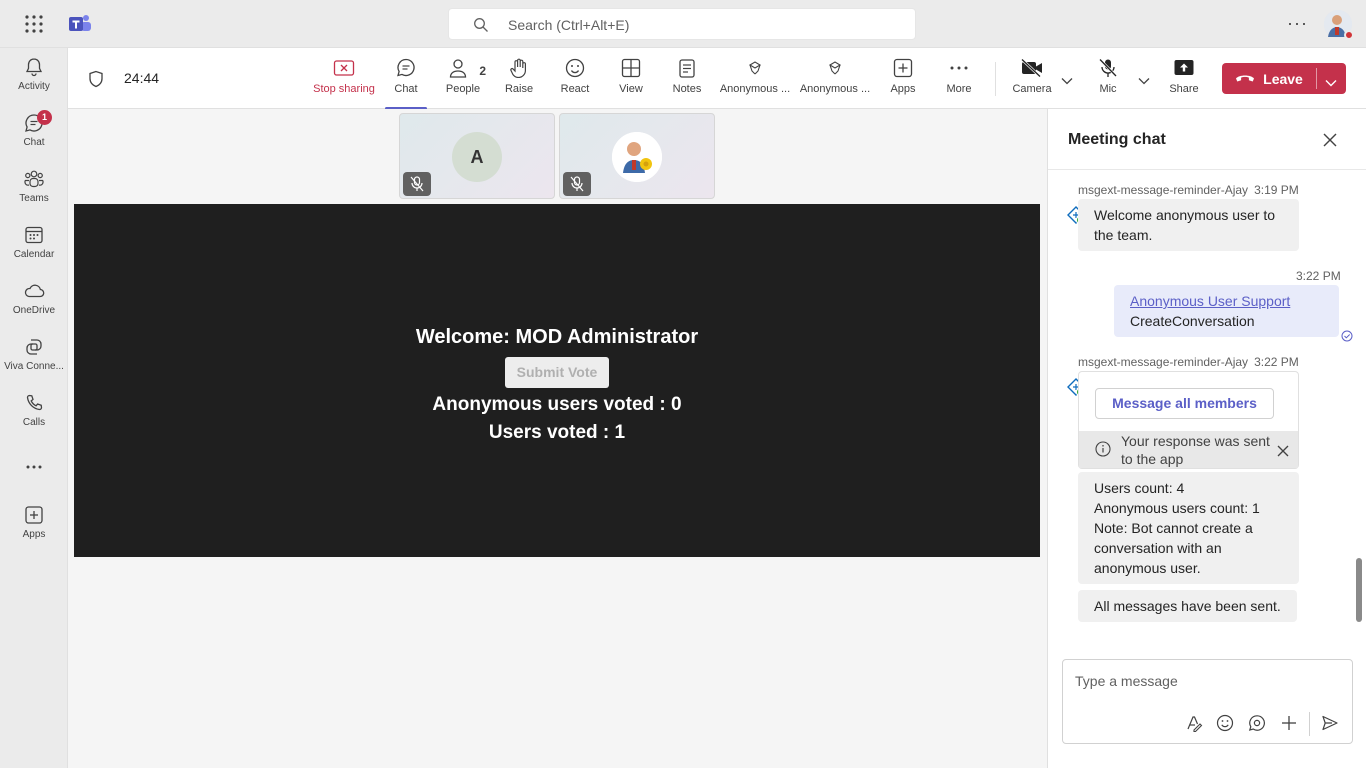 The width and height of the screenshot is (1366, 768). Describe the element at coordinates (1184, 89) in the screenshot. I see `share-label: Share` at that location.